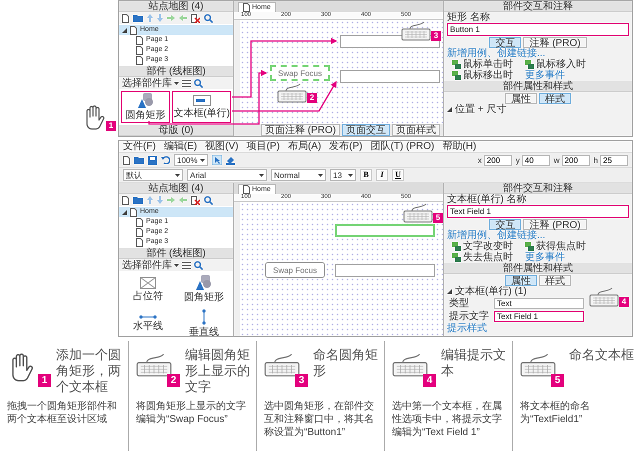 The image size is (640, 452). Describe the element at coordinates (436, 36) in the screenshot. I see `step-badge: 3` at that location.